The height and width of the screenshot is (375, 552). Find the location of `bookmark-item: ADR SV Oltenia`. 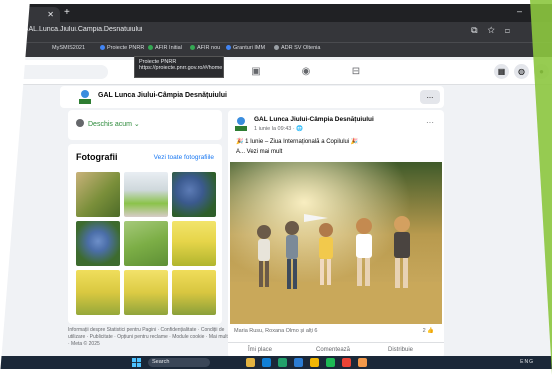

bookmark-item: ADR SV Oltenia is located at coordinates (297, 48).